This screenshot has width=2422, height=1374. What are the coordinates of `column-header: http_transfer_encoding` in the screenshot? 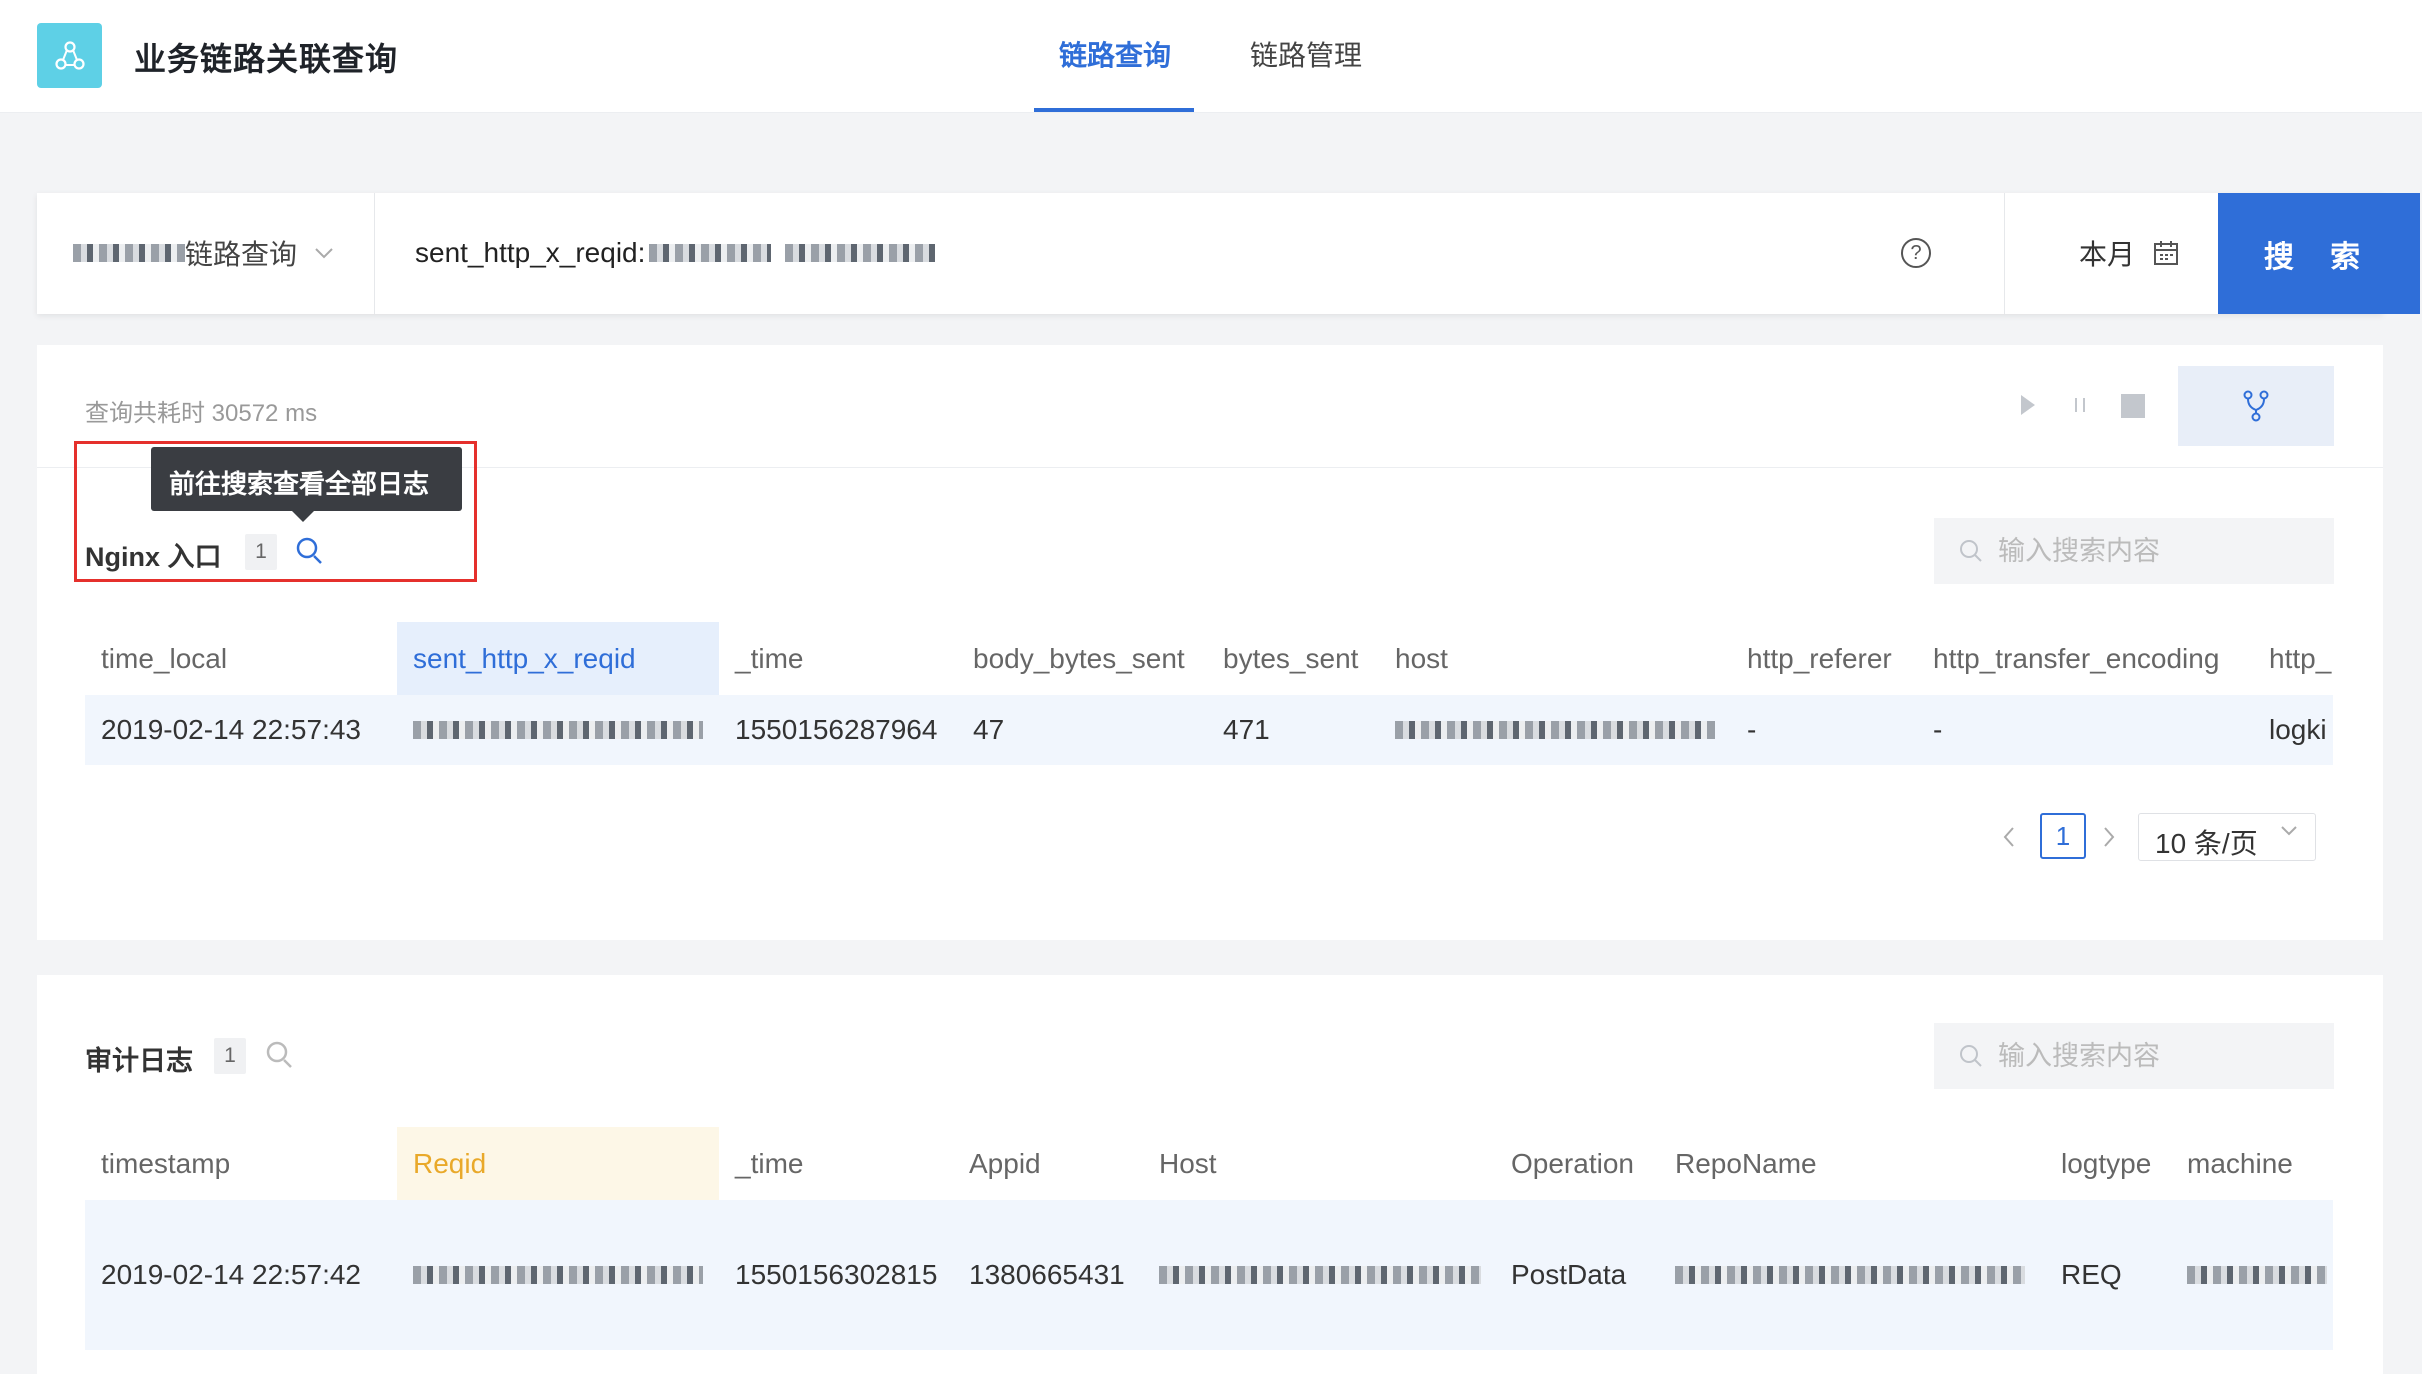 It's located at (2085, 658).